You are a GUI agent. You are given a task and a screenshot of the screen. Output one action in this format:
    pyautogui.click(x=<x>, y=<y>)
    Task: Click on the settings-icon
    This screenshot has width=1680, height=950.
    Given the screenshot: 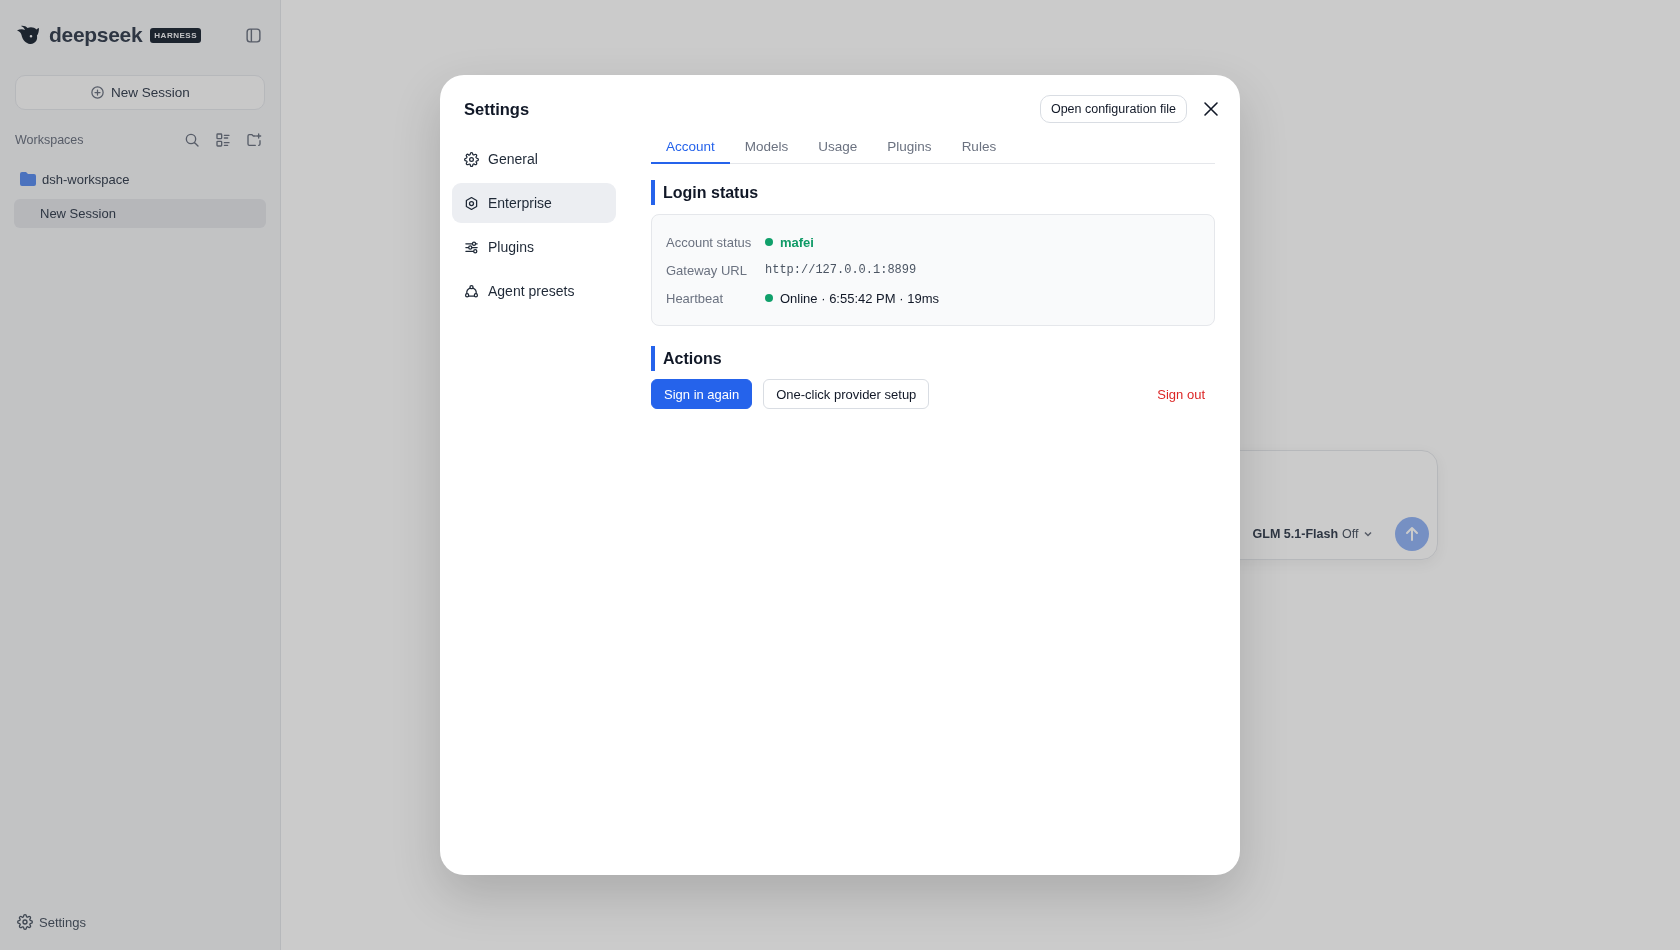 What is the action you would take?
    pyautogui.click(x=25, y=922)
    